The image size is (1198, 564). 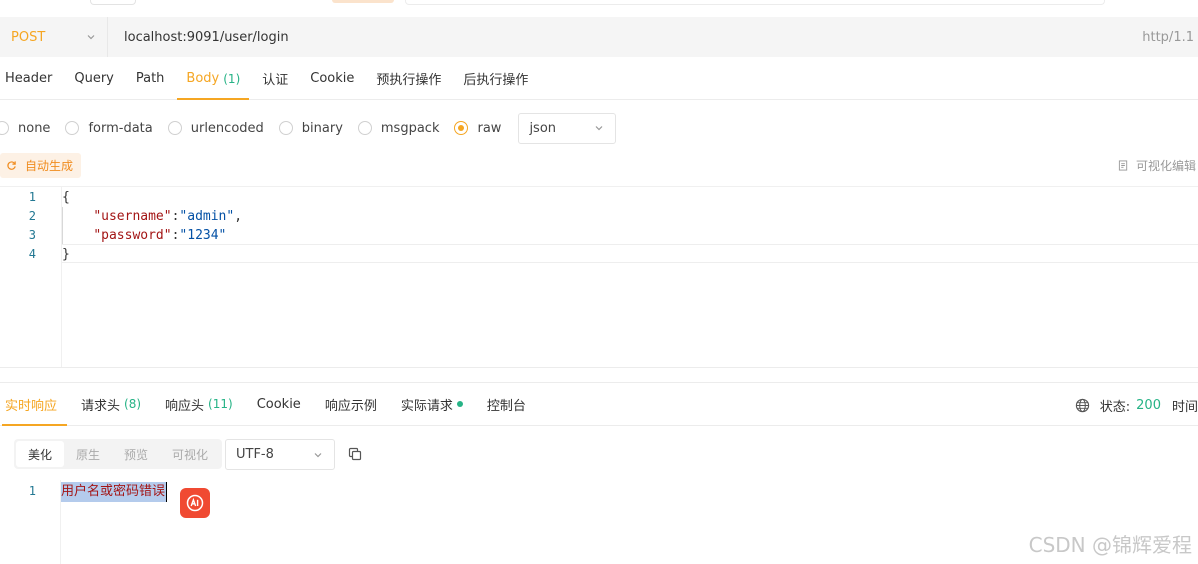 What do you see at coordinates (1148, 405) in the screenshot?
I see `status-code: 200` at bounding box center [1148, 405].